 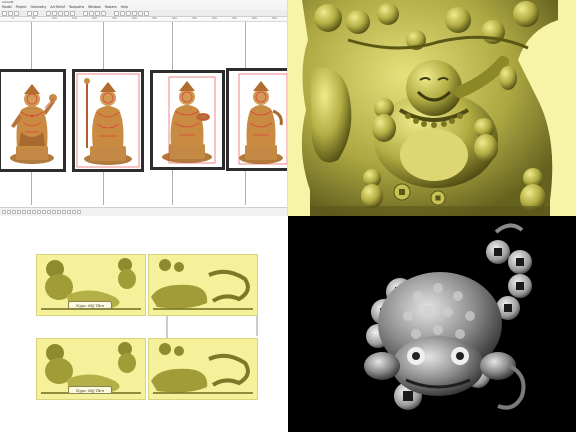 I want to click on ruler-label: 350, so click(x=154, y=18).